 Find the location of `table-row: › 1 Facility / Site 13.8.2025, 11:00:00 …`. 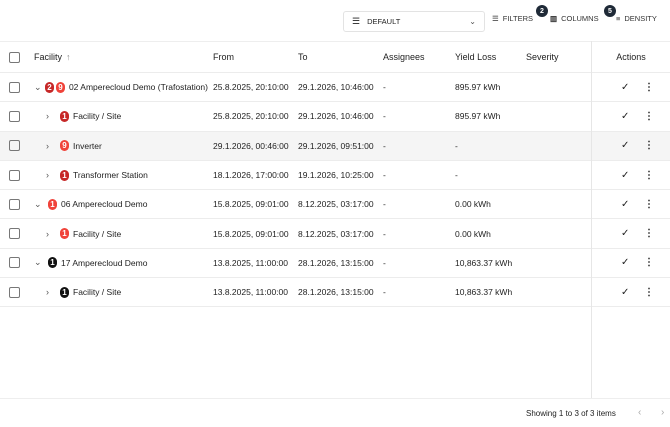

table-row: › 1 Facility / Site 13.8.2025, 11:00:00 … is located at coordinates (335, 293).